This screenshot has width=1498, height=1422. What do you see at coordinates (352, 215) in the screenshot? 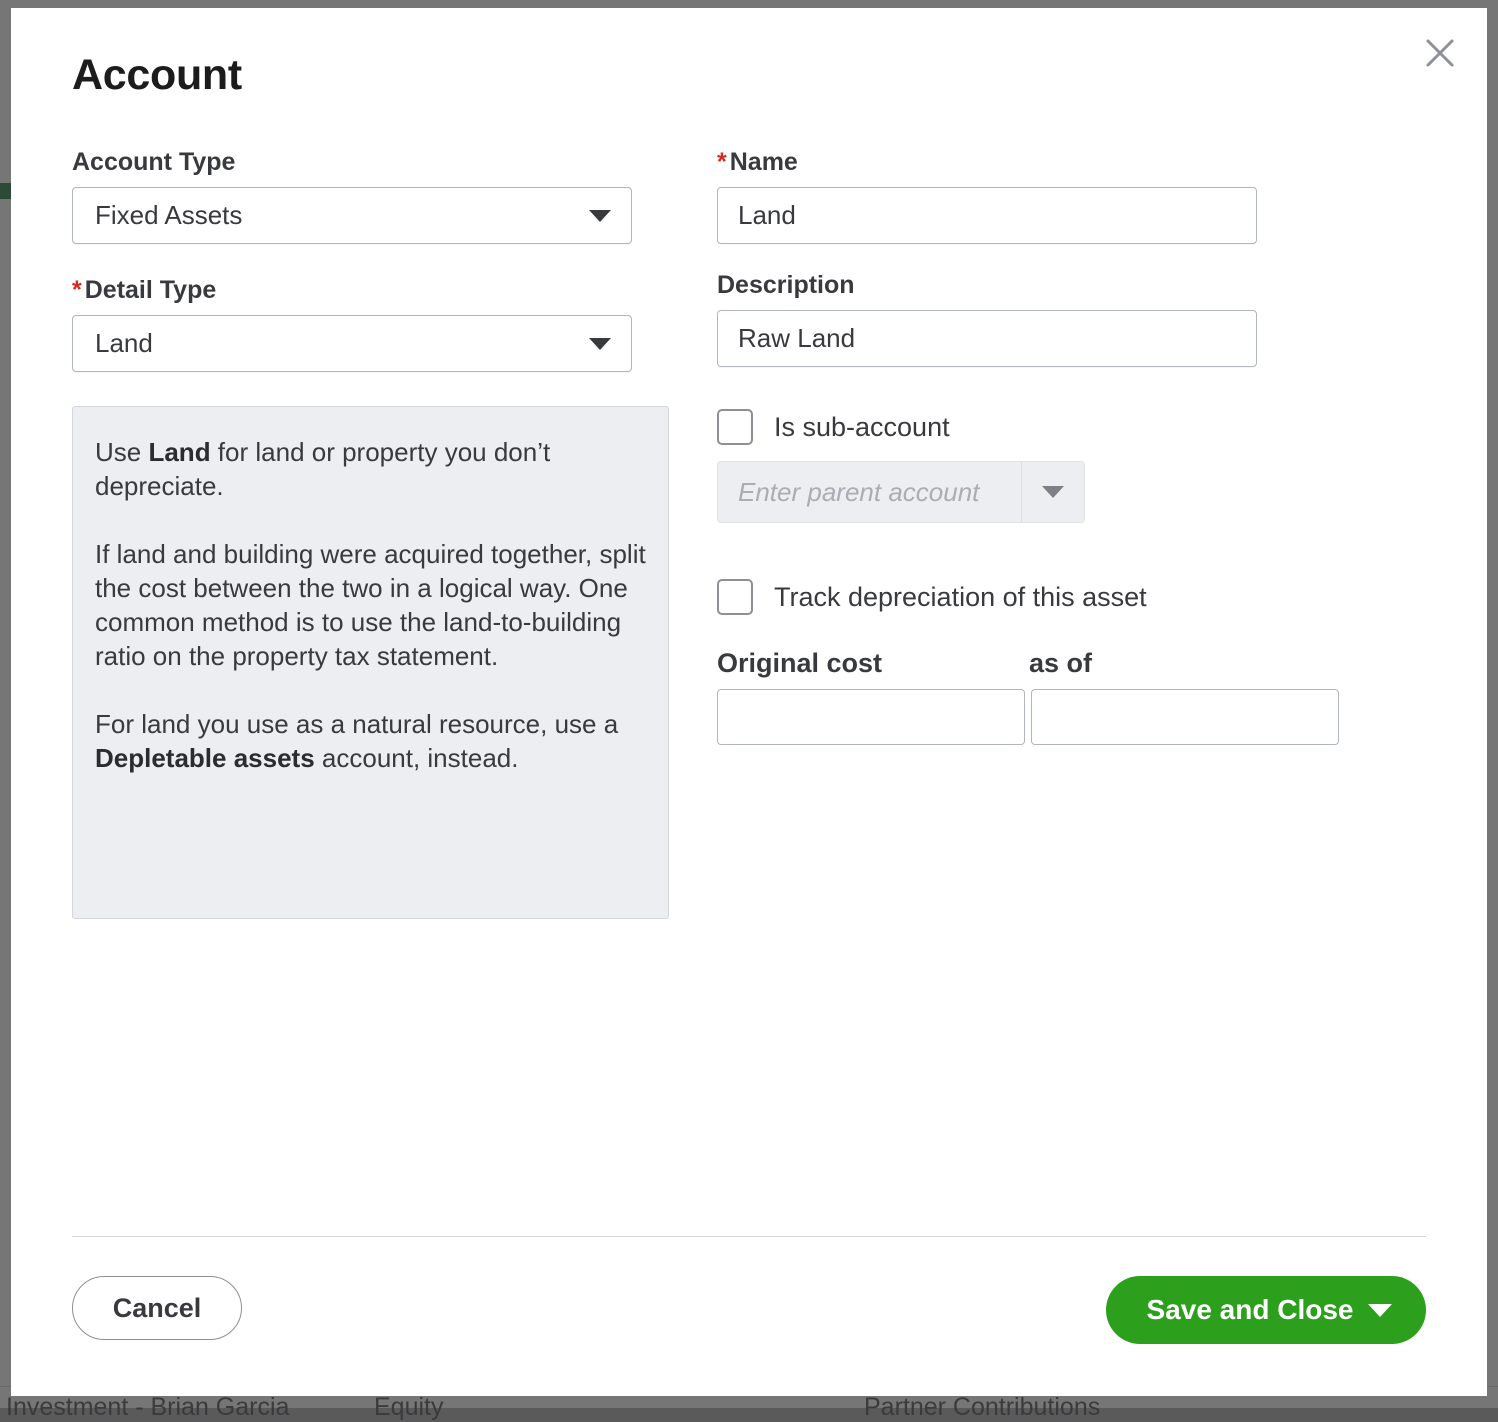
I see `account-type-select: Fixed Assets` at bounding box center [352, 215].